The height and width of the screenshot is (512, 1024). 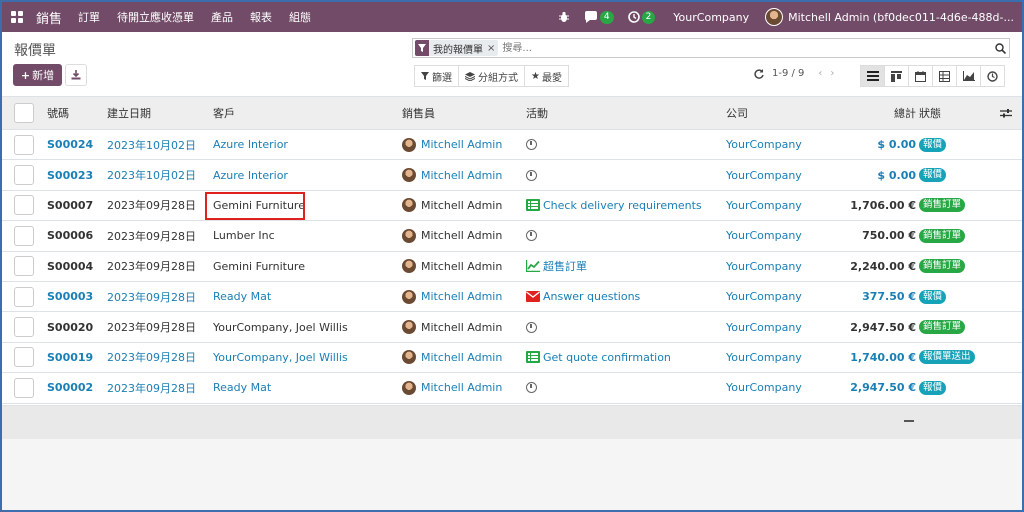 What do you see at coordinates (590, 17) in the screenshot?
I see `chat-icon` at bounding box center [590, 17].